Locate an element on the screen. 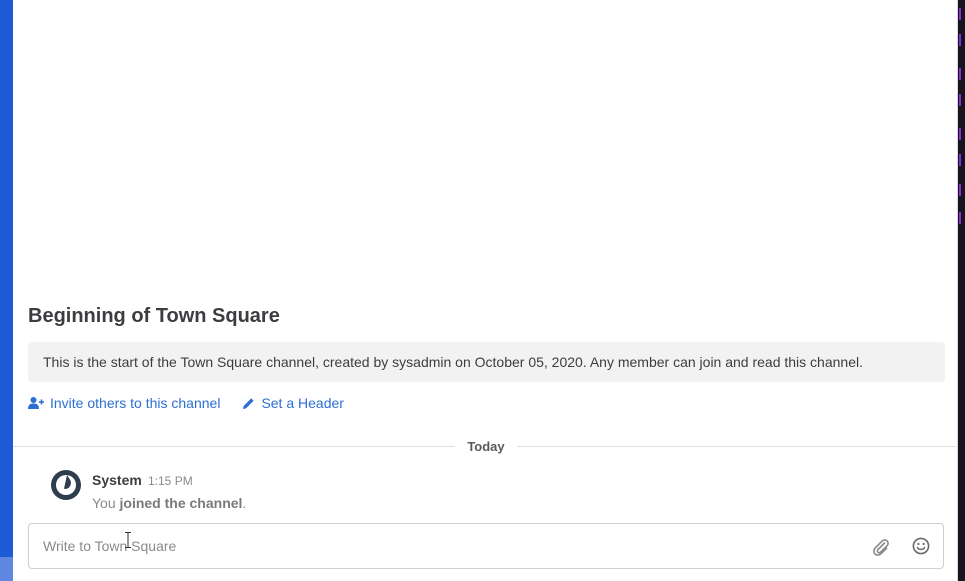  sidebar-bottom-tab is located at coordinates (6, 569).